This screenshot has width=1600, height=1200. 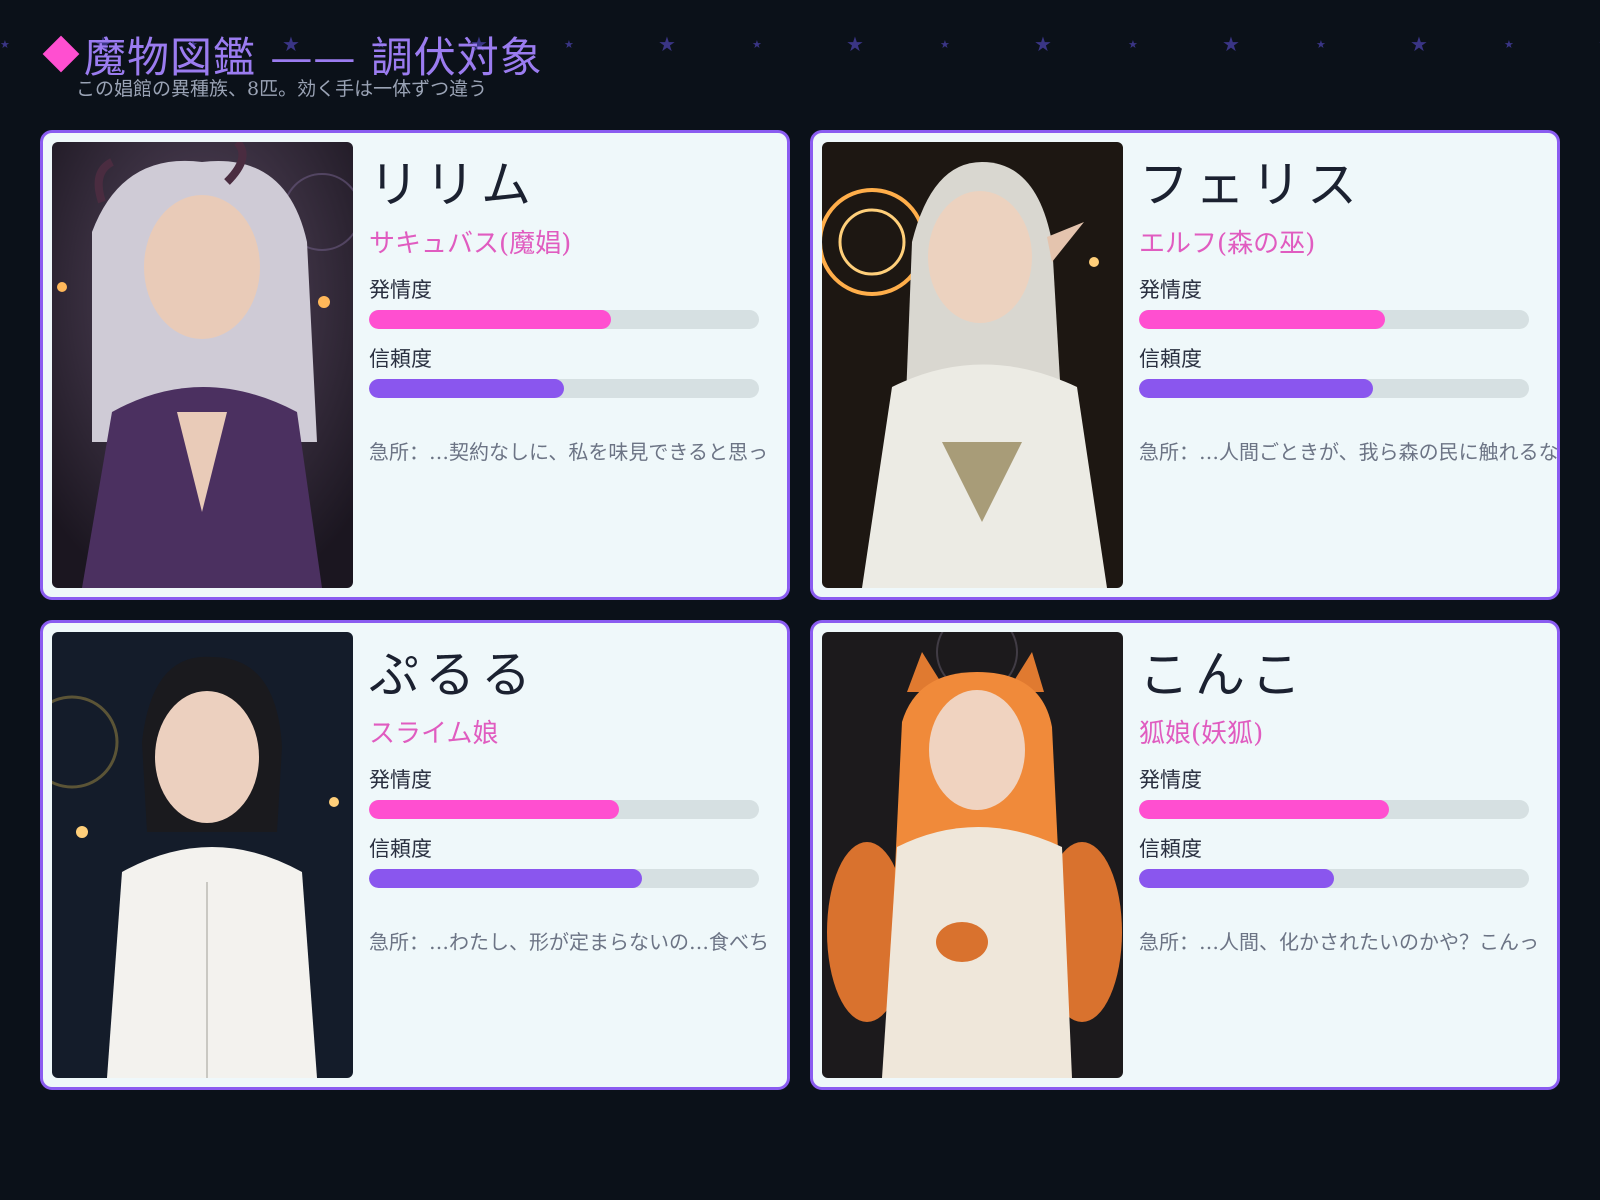 I want to click on slime-girl-portrait, so click(x=202, y=855).